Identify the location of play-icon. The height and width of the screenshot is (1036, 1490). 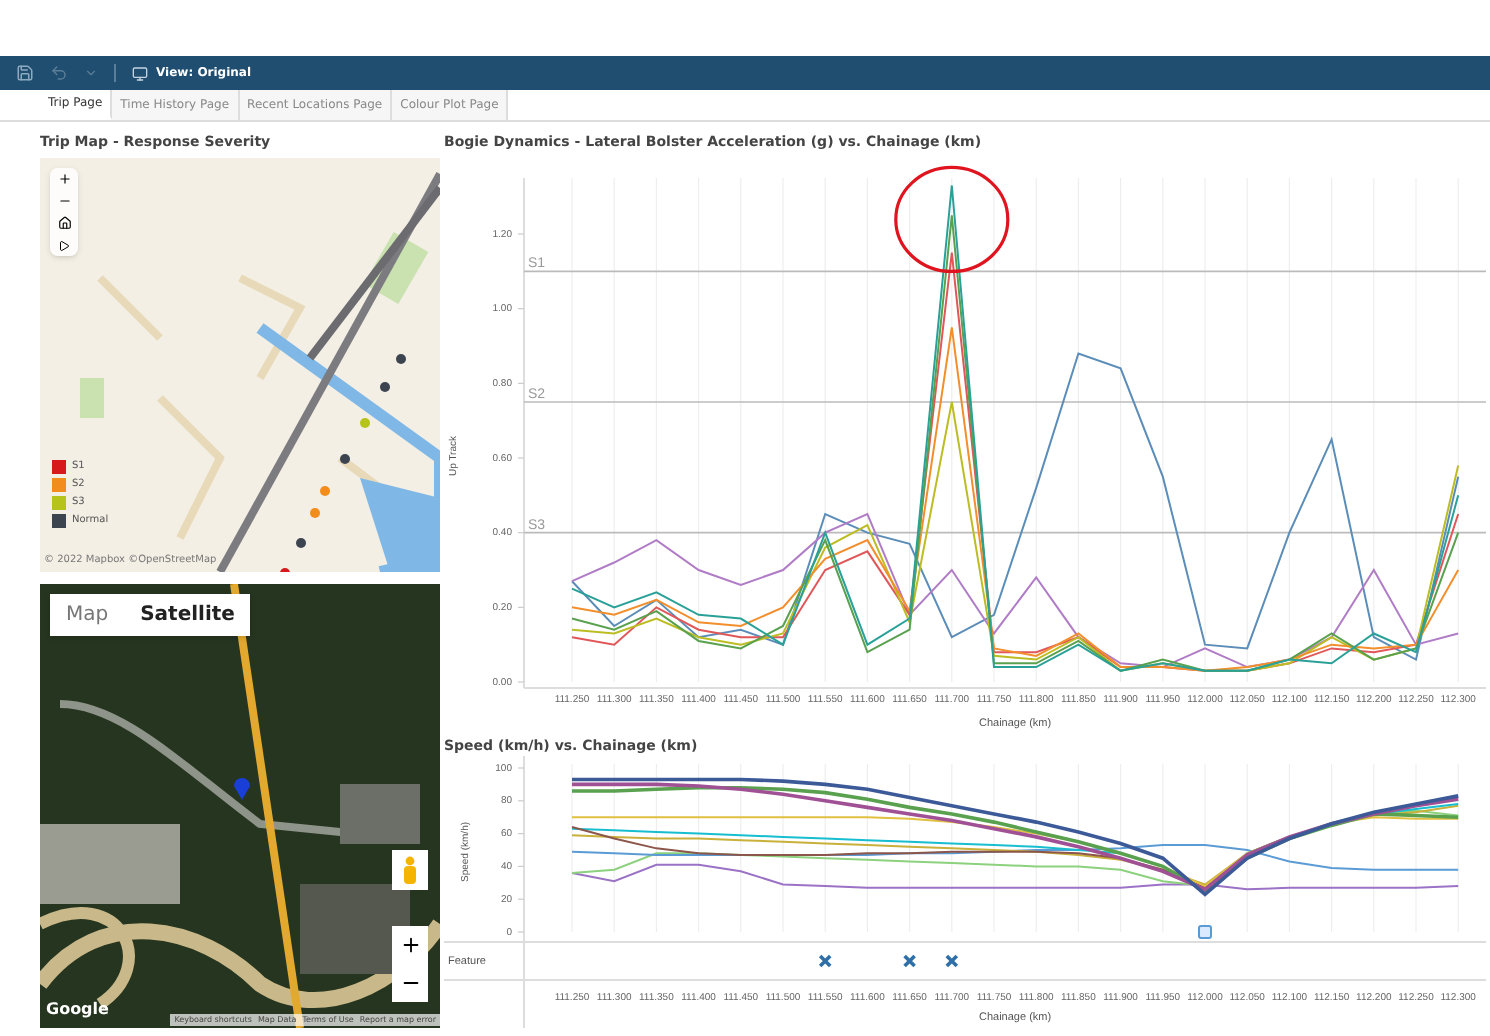
(64, 245).